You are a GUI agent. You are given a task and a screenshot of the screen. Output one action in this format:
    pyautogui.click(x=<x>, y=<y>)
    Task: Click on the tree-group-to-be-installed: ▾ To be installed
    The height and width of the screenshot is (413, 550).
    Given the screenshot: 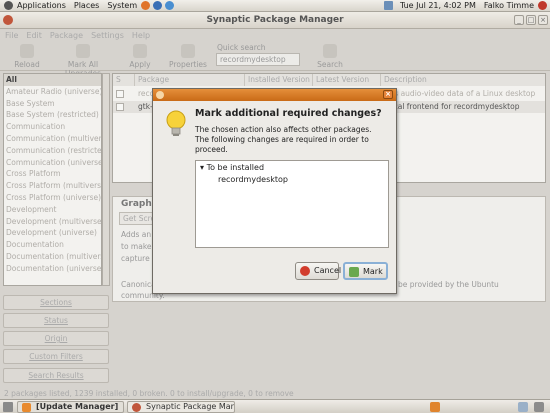 What is the action you would take?
    pyautogui.click(x=232, y=167)
    